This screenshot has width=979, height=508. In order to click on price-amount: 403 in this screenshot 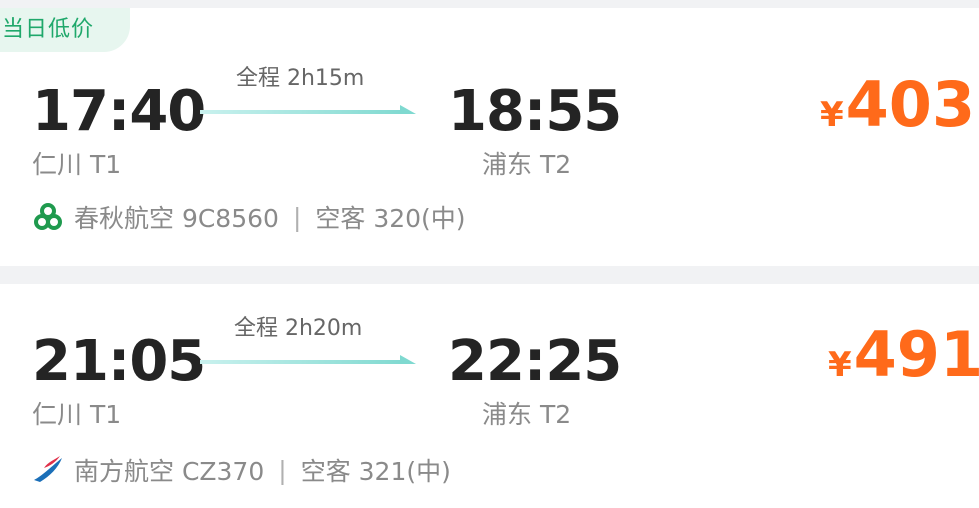, I will do `click(910, 104)`.